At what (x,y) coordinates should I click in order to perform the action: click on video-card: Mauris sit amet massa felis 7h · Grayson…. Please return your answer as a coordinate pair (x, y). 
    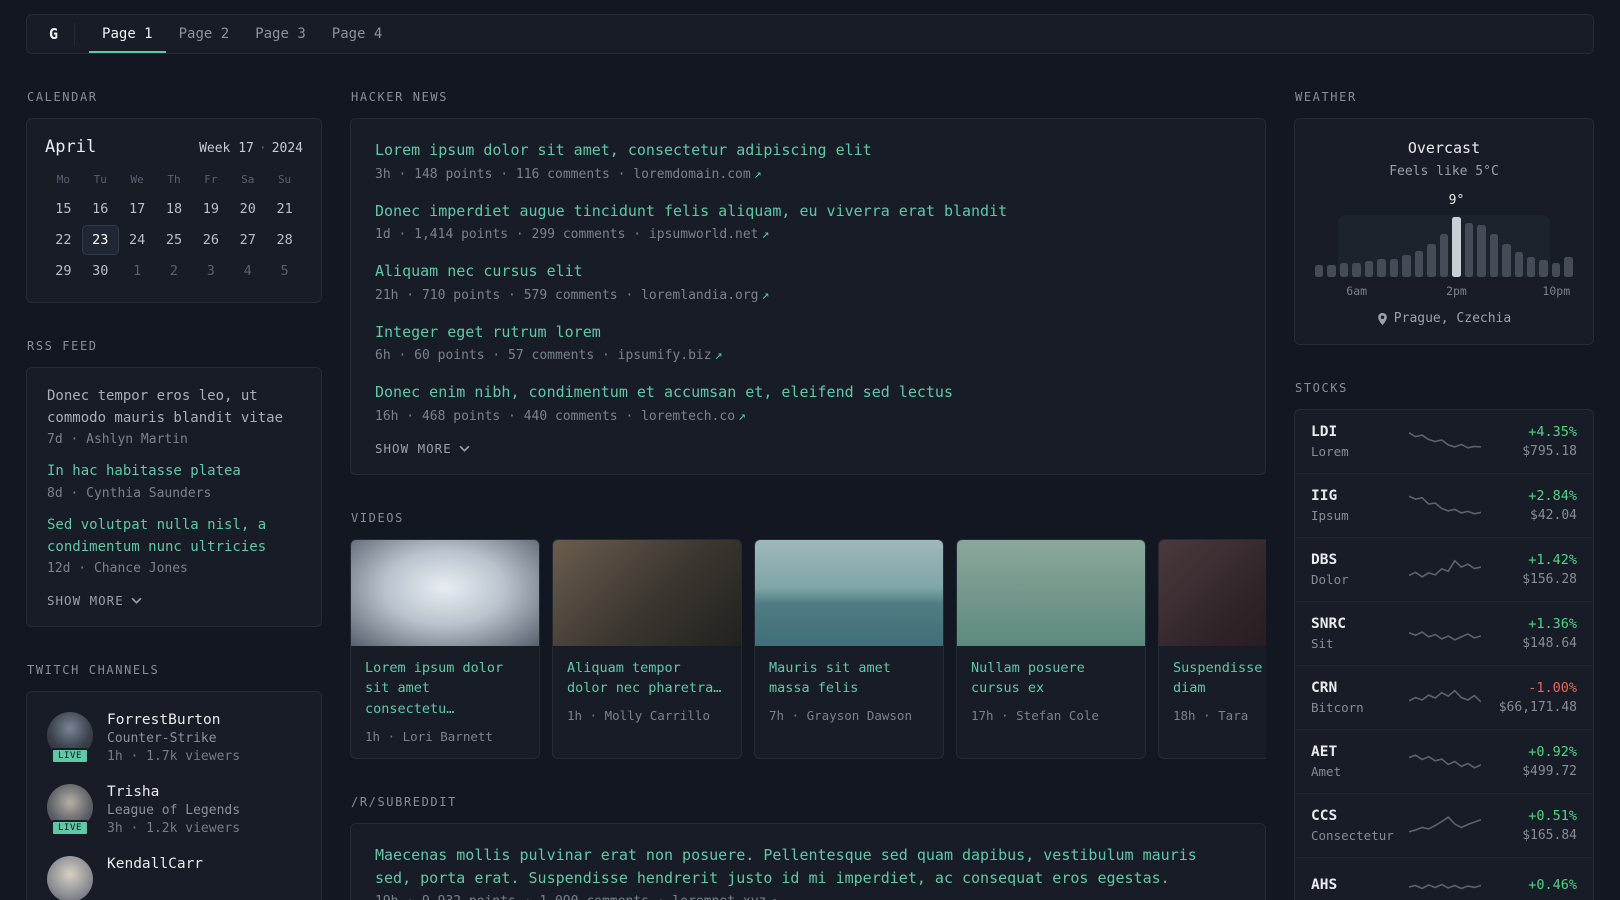
    Looking at the image, I should click on (849, 649).